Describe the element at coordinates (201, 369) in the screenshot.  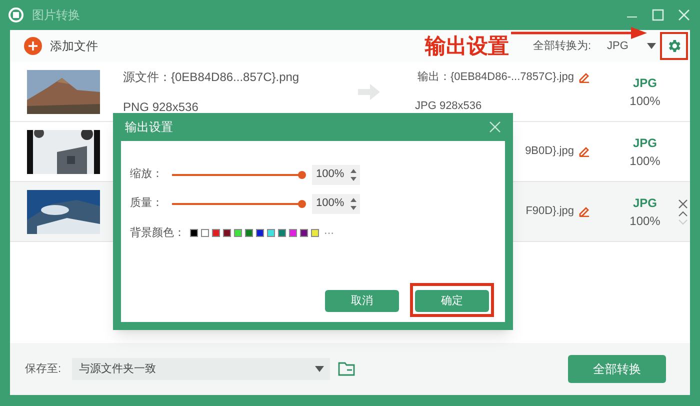
I see `save-path-dropdown: 与源文件夹一致` at that location.